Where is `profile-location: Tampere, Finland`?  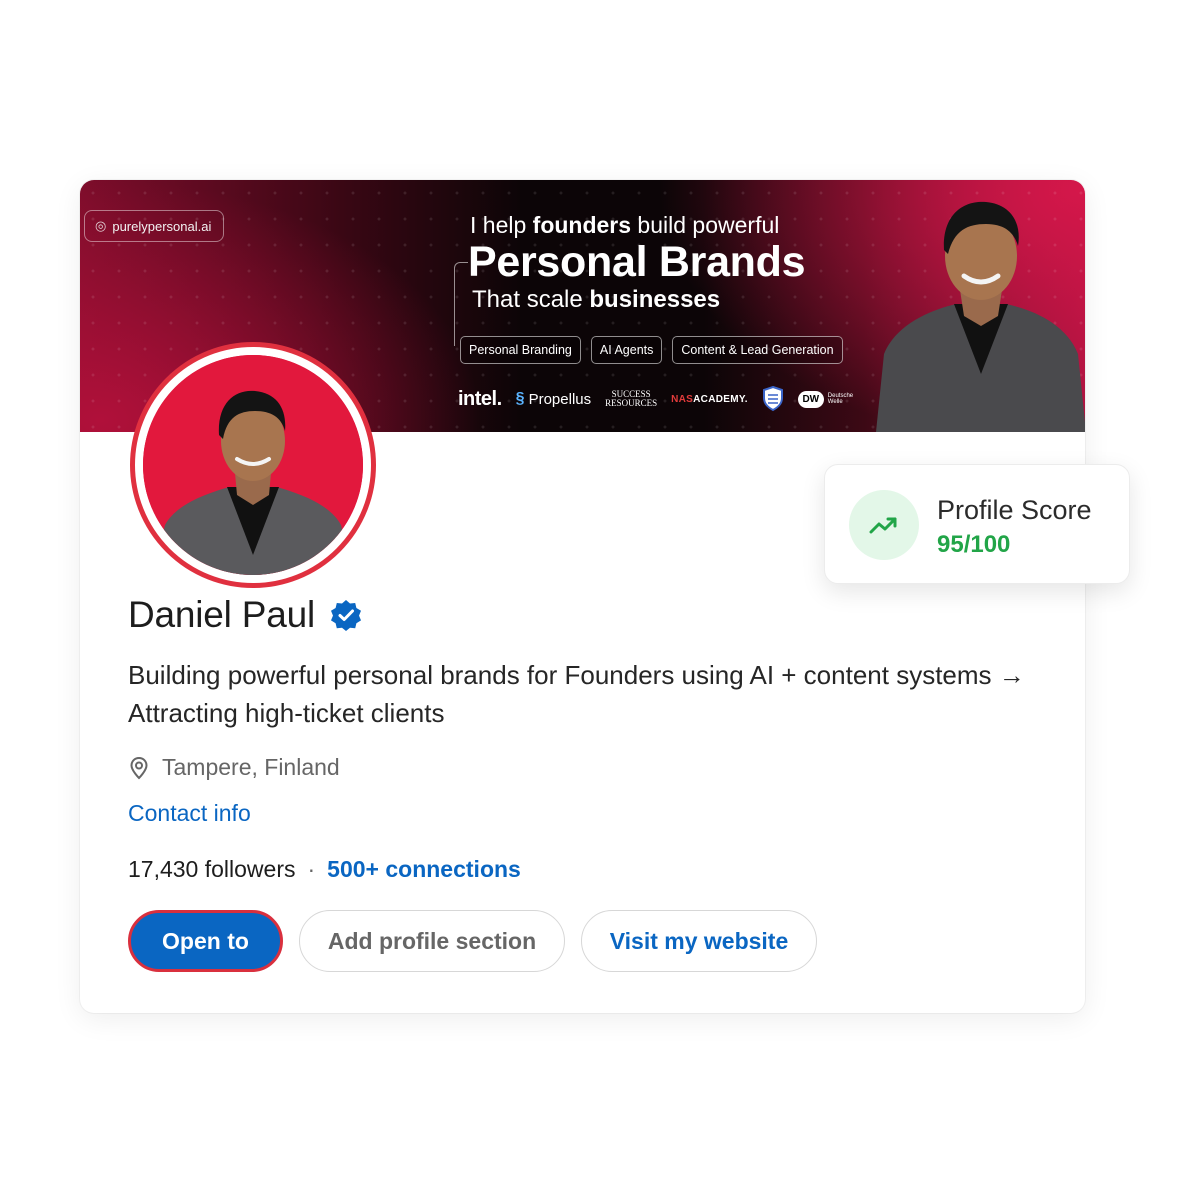 profile-location: Tampere, Finland is located at coordinates (234, 767).